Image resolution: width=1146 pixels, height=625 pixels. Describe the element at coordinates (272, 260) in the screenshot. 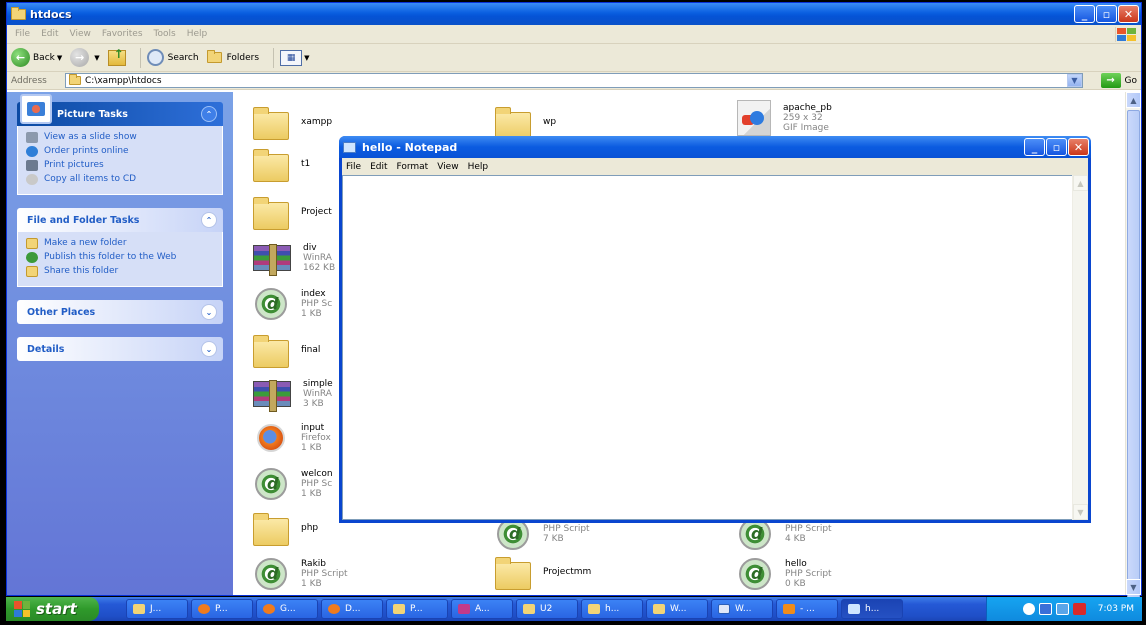

I see `winrar-archive-icon` at that location.